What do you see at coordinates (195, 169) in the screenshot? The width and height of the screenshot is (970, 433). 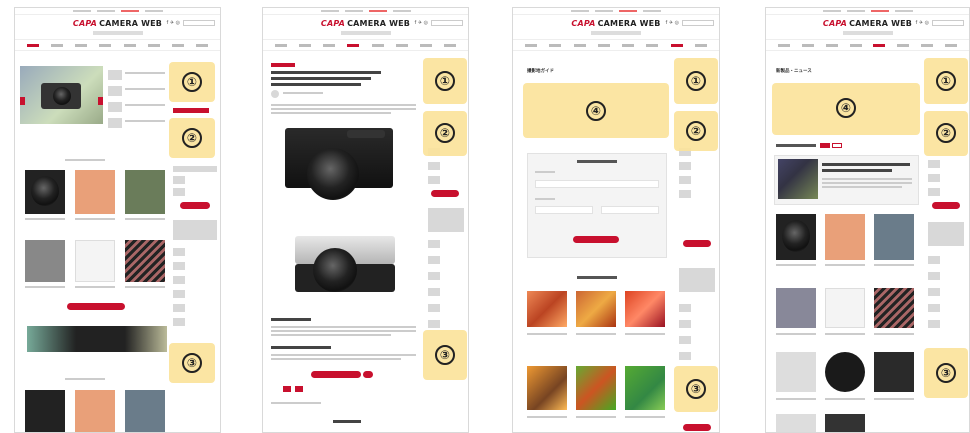 I see `sidebar-block` at bounding box center [195, 169].